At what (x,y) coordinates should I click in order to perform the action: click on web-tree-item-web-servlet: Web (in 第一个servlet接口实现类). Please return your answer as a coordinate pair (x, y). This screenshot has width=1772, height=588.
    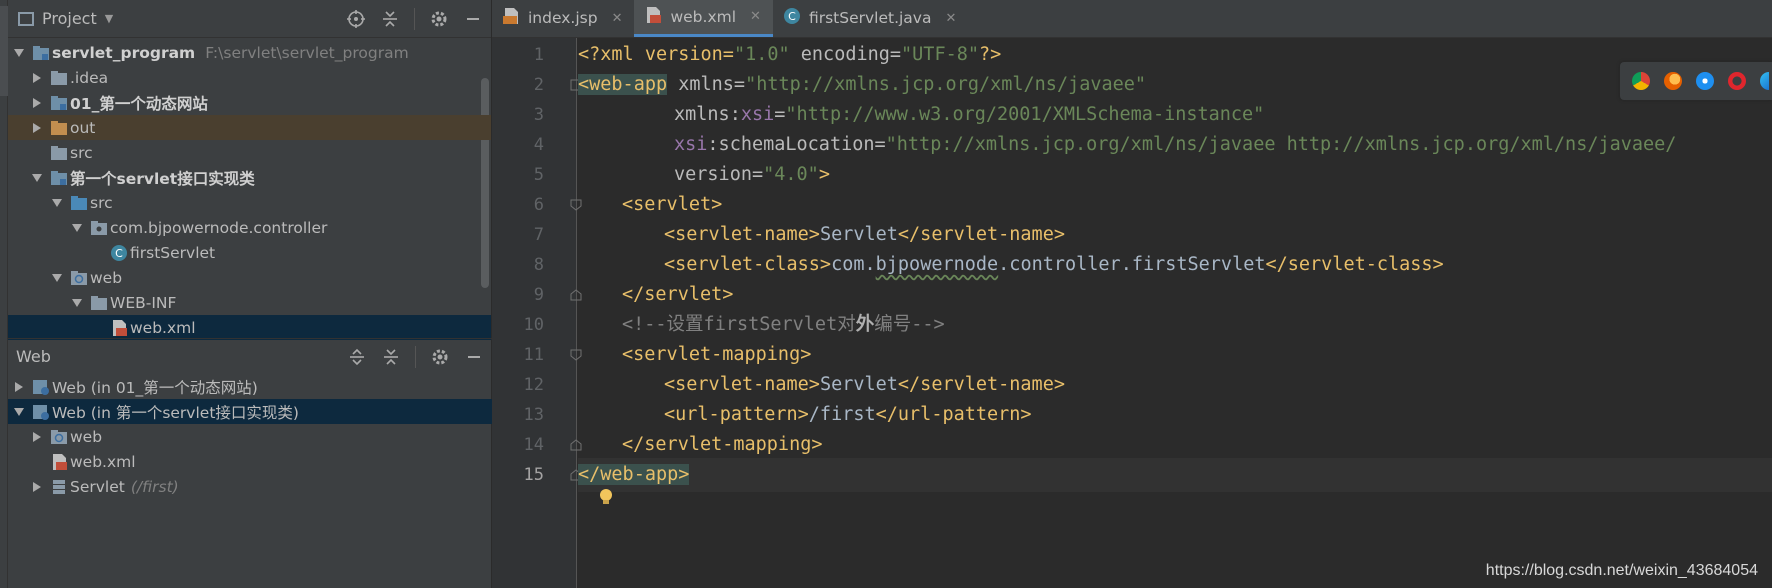
    Looking at the image, I should click on (250, 411).